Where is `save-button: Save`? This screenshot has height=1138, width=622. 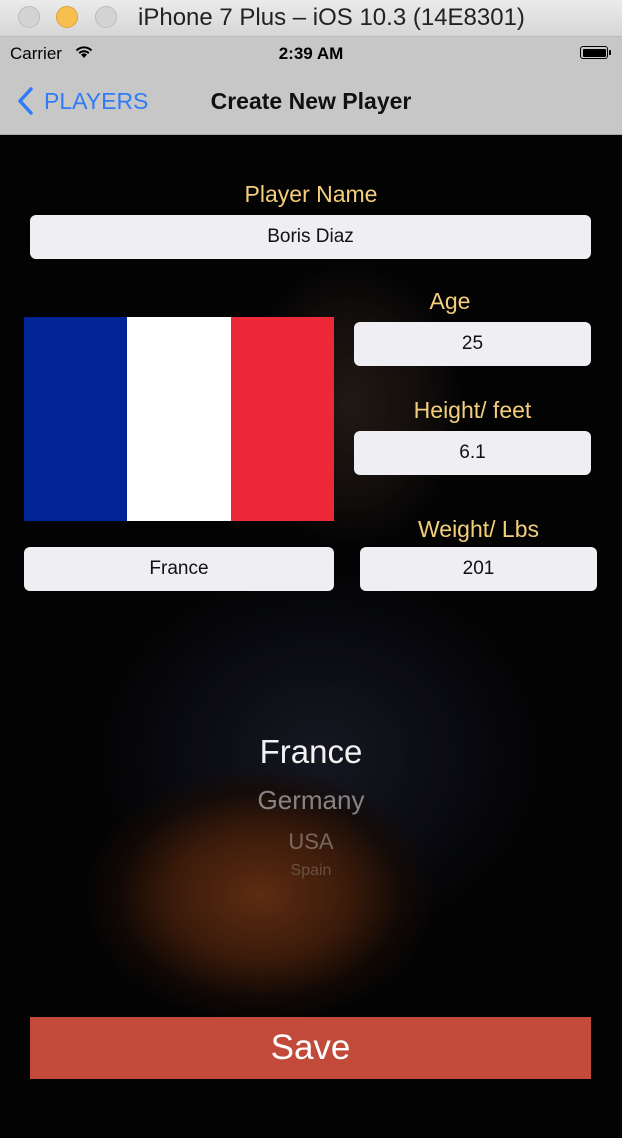
save-button: Save is located at coordinates (310, 1048).